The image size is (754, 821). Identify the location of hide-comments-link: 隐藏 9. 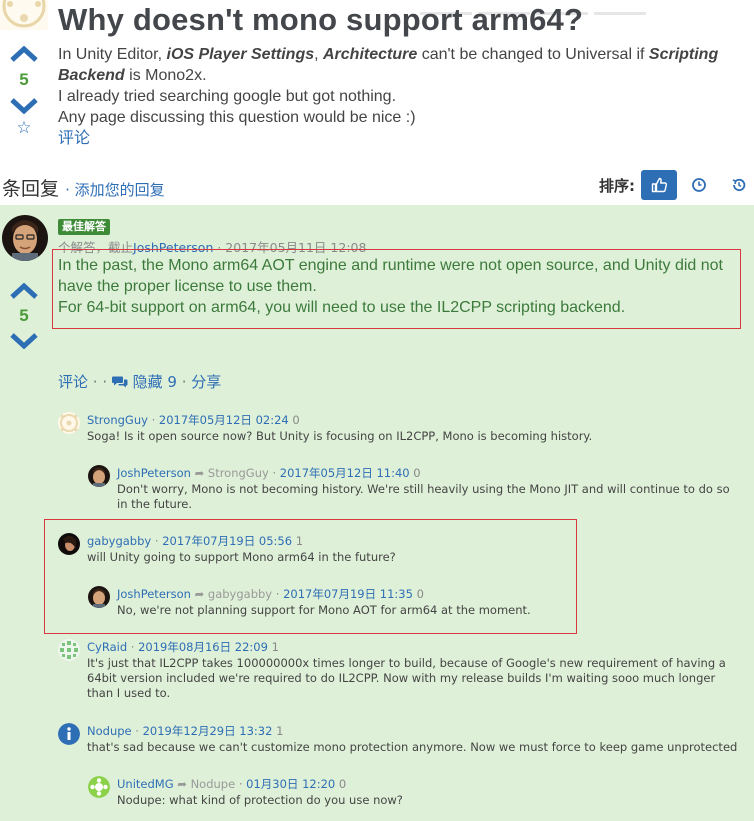
(155, 382).